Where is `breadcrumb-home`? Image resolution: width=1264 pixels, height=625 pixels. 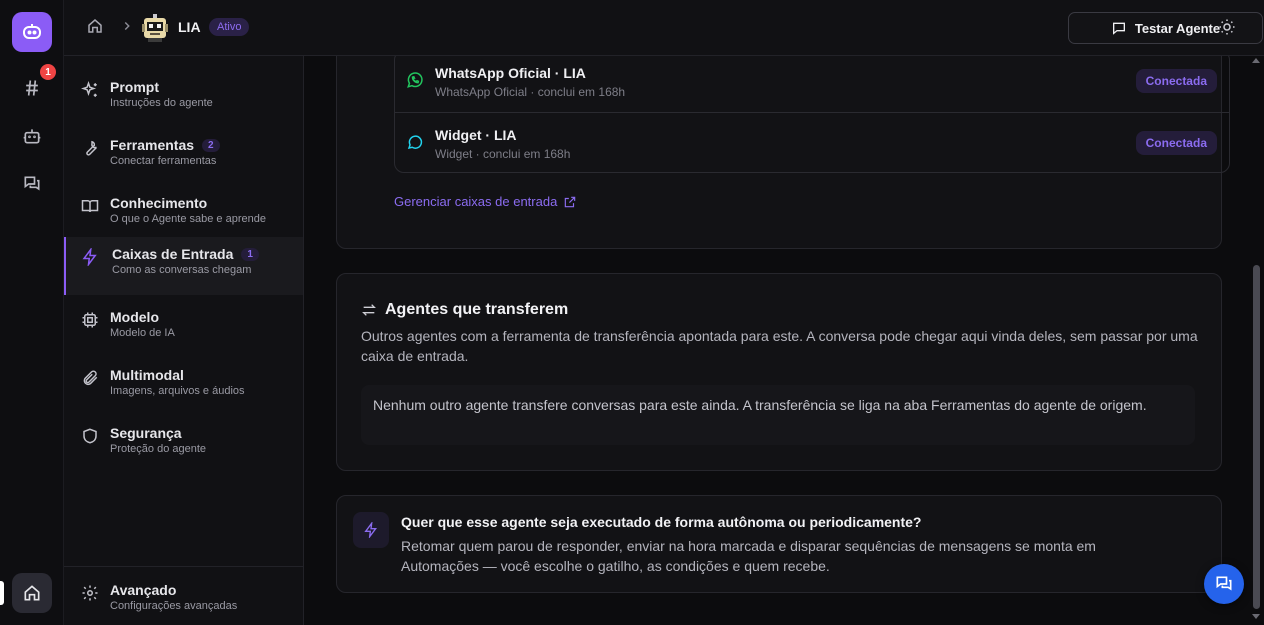
breadcrumb-home is located at coordinates (95, 27).